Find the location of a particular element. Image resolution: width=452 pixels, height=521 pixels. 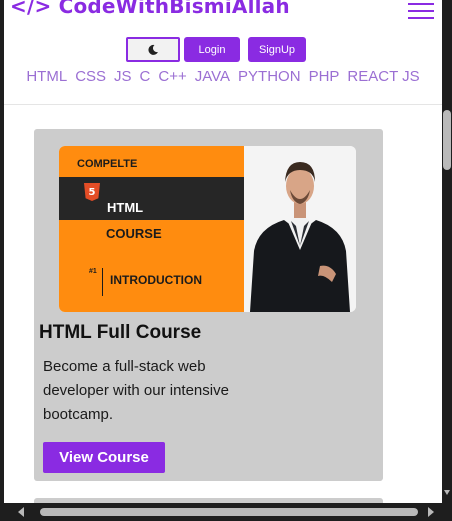

scroll-down-arrow-icon is located at coordinates (447, 492).